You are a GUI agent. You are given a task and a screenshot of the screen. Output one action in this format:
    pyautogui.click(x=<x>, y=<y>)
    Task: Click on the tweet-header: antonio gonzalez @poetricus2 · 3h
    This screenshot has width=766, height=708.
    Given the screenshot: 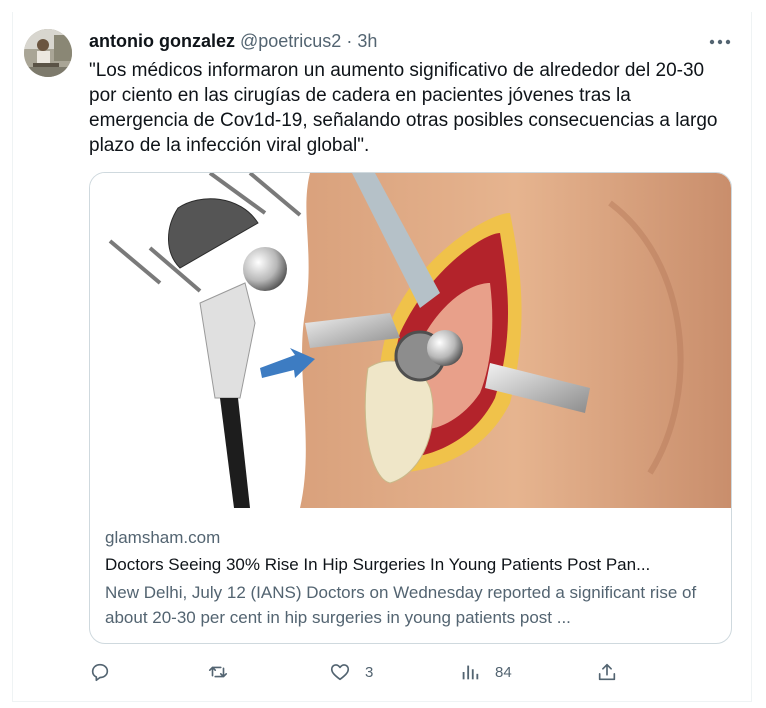 What is the action you would take?
    pyautogui.click(x=233, y=41)
    